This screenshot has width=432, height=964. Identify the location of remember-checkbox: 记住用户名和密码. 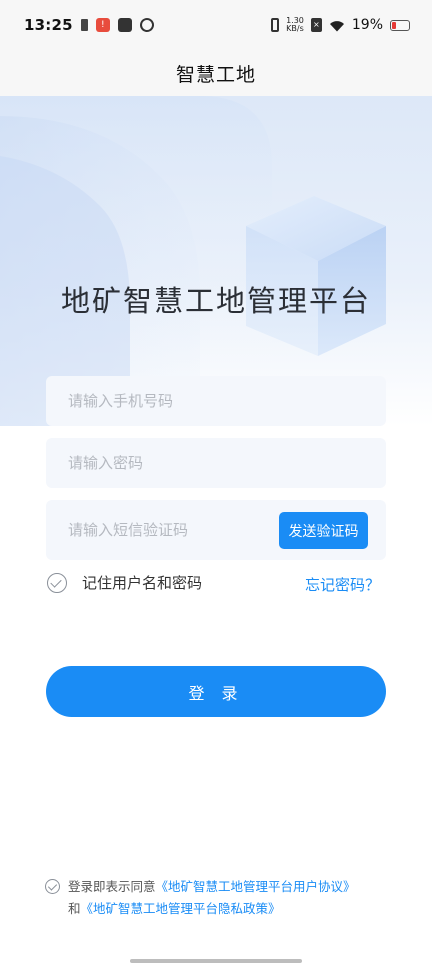
(124, 582).